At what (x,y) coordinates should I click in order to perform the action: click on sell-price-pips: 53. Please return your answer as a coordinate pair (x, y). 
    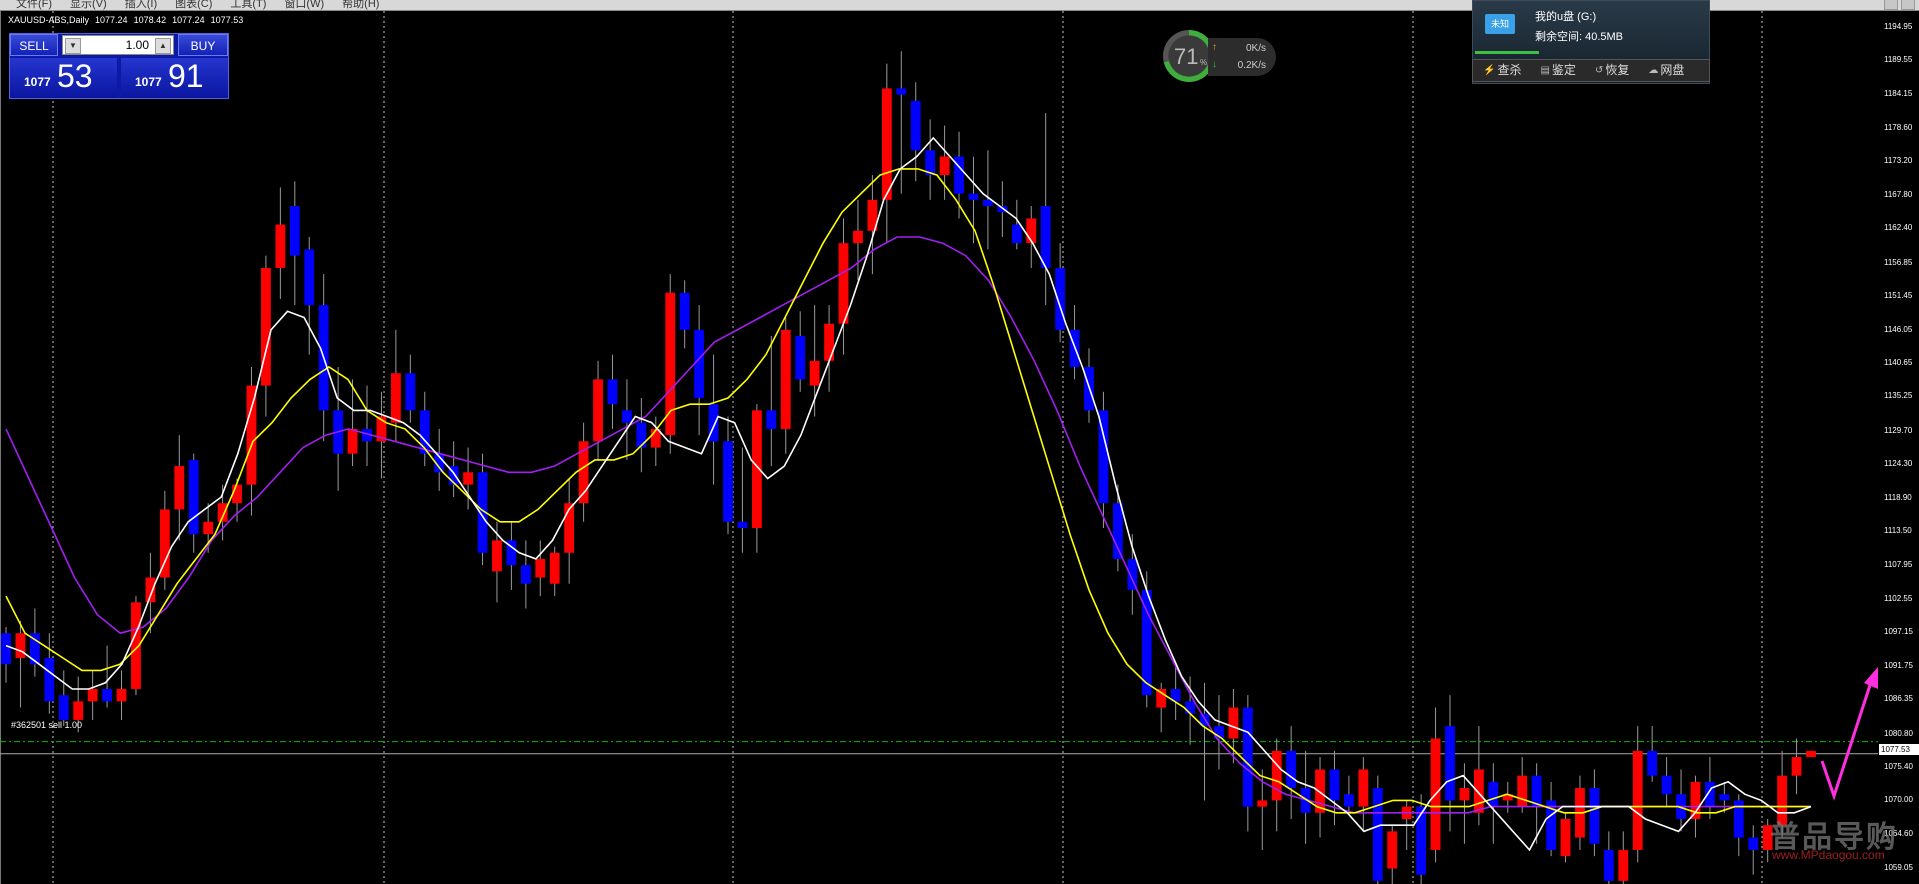
    Looking at the image, I should click on (75, 76).